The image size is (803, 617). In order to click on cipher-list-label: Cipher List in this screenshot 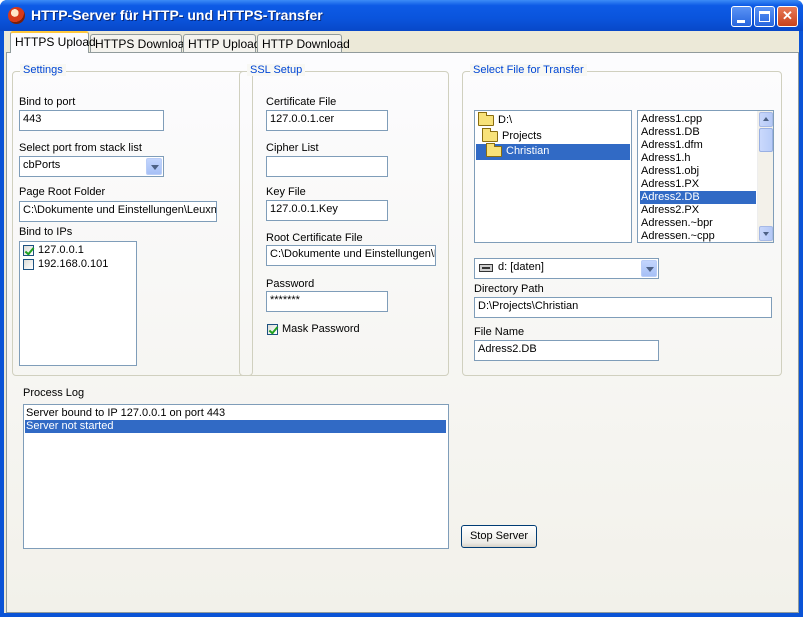, I will do `click(292, 148)`.